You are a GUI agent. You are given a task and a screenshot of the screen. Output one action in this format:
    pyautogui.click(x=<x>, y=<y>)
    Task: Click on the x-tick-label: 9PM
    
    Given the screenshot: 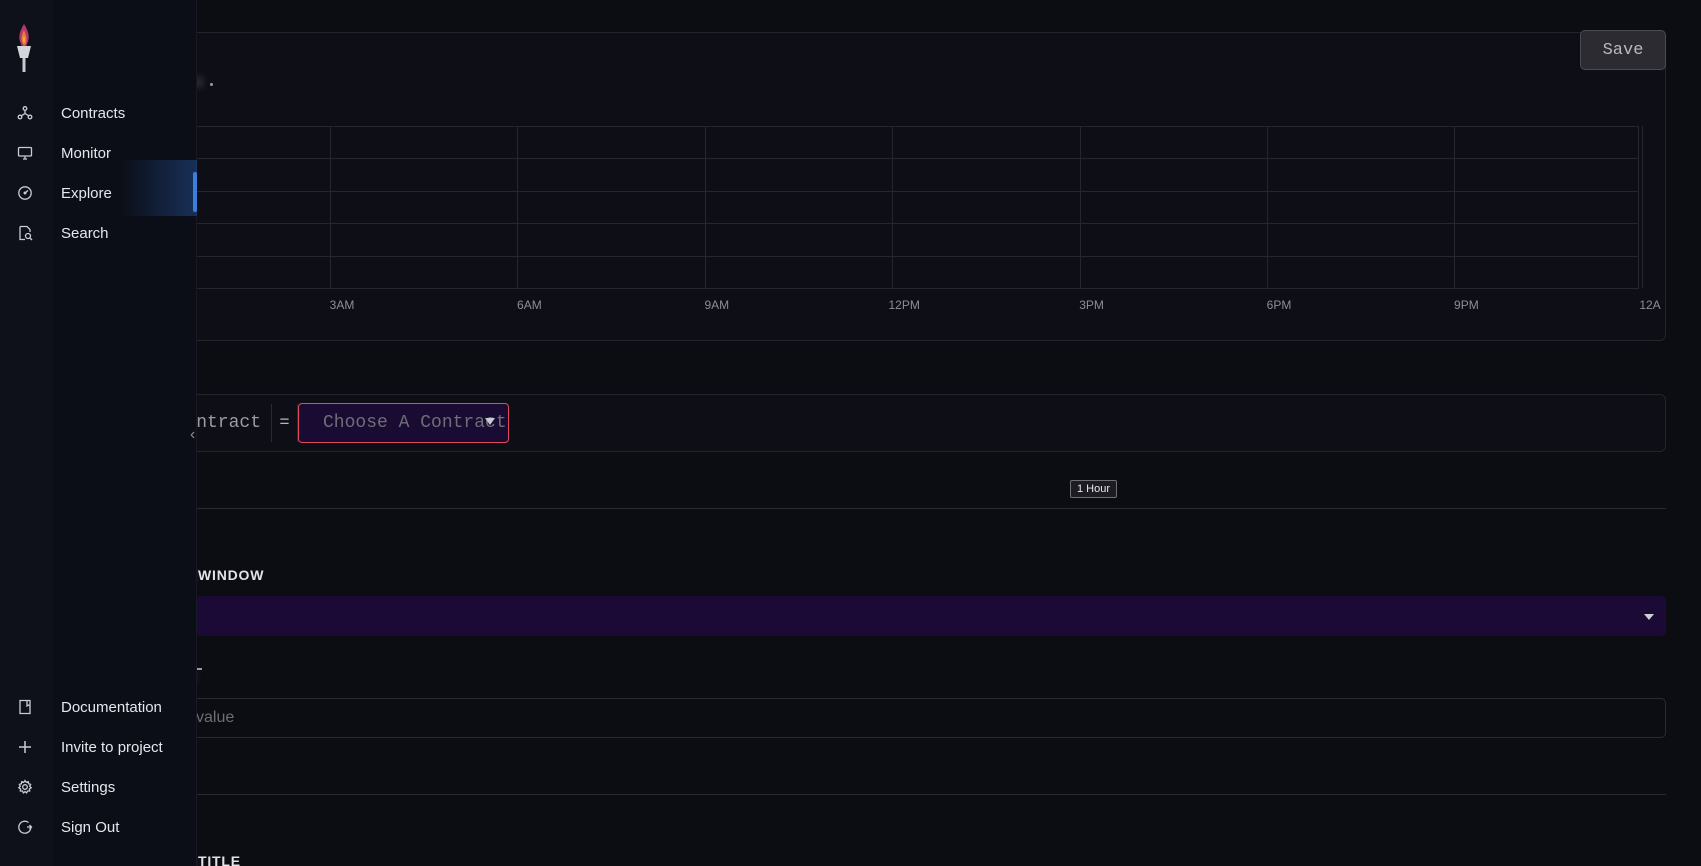 What is the action you would take?
    pyautogui.click(x=1466, y=305)
    